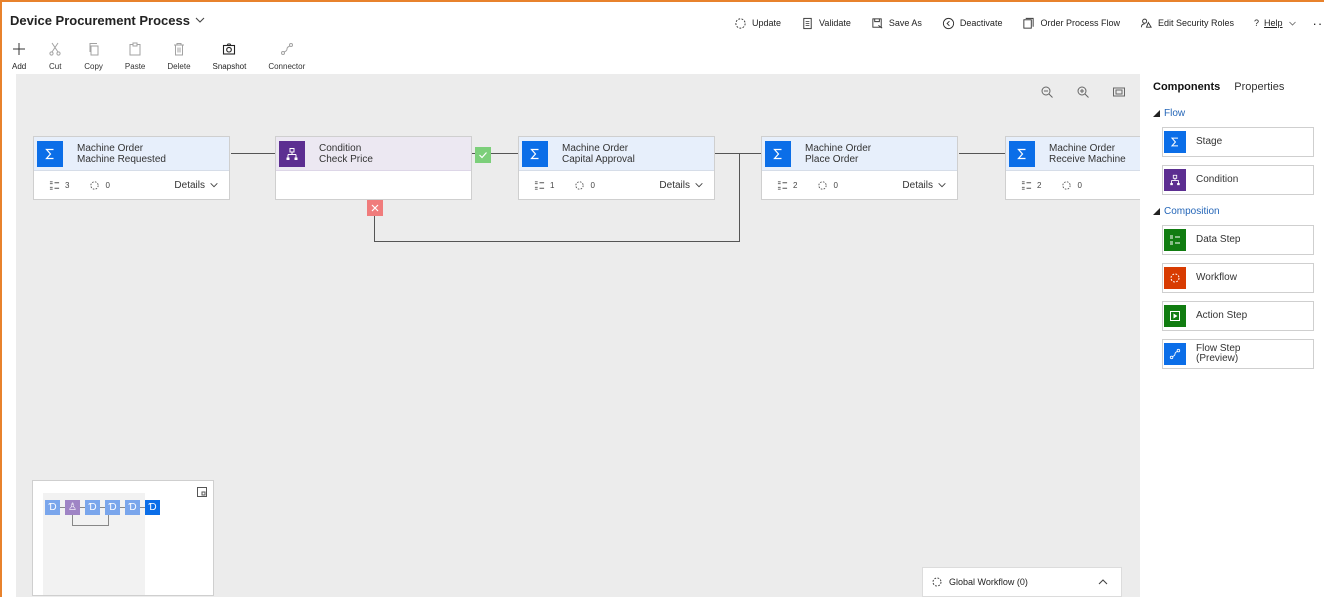 This screenshot has height=597, width=1324. I want to click on process-title-bar: Device Procurement Process, so click(108, 20).